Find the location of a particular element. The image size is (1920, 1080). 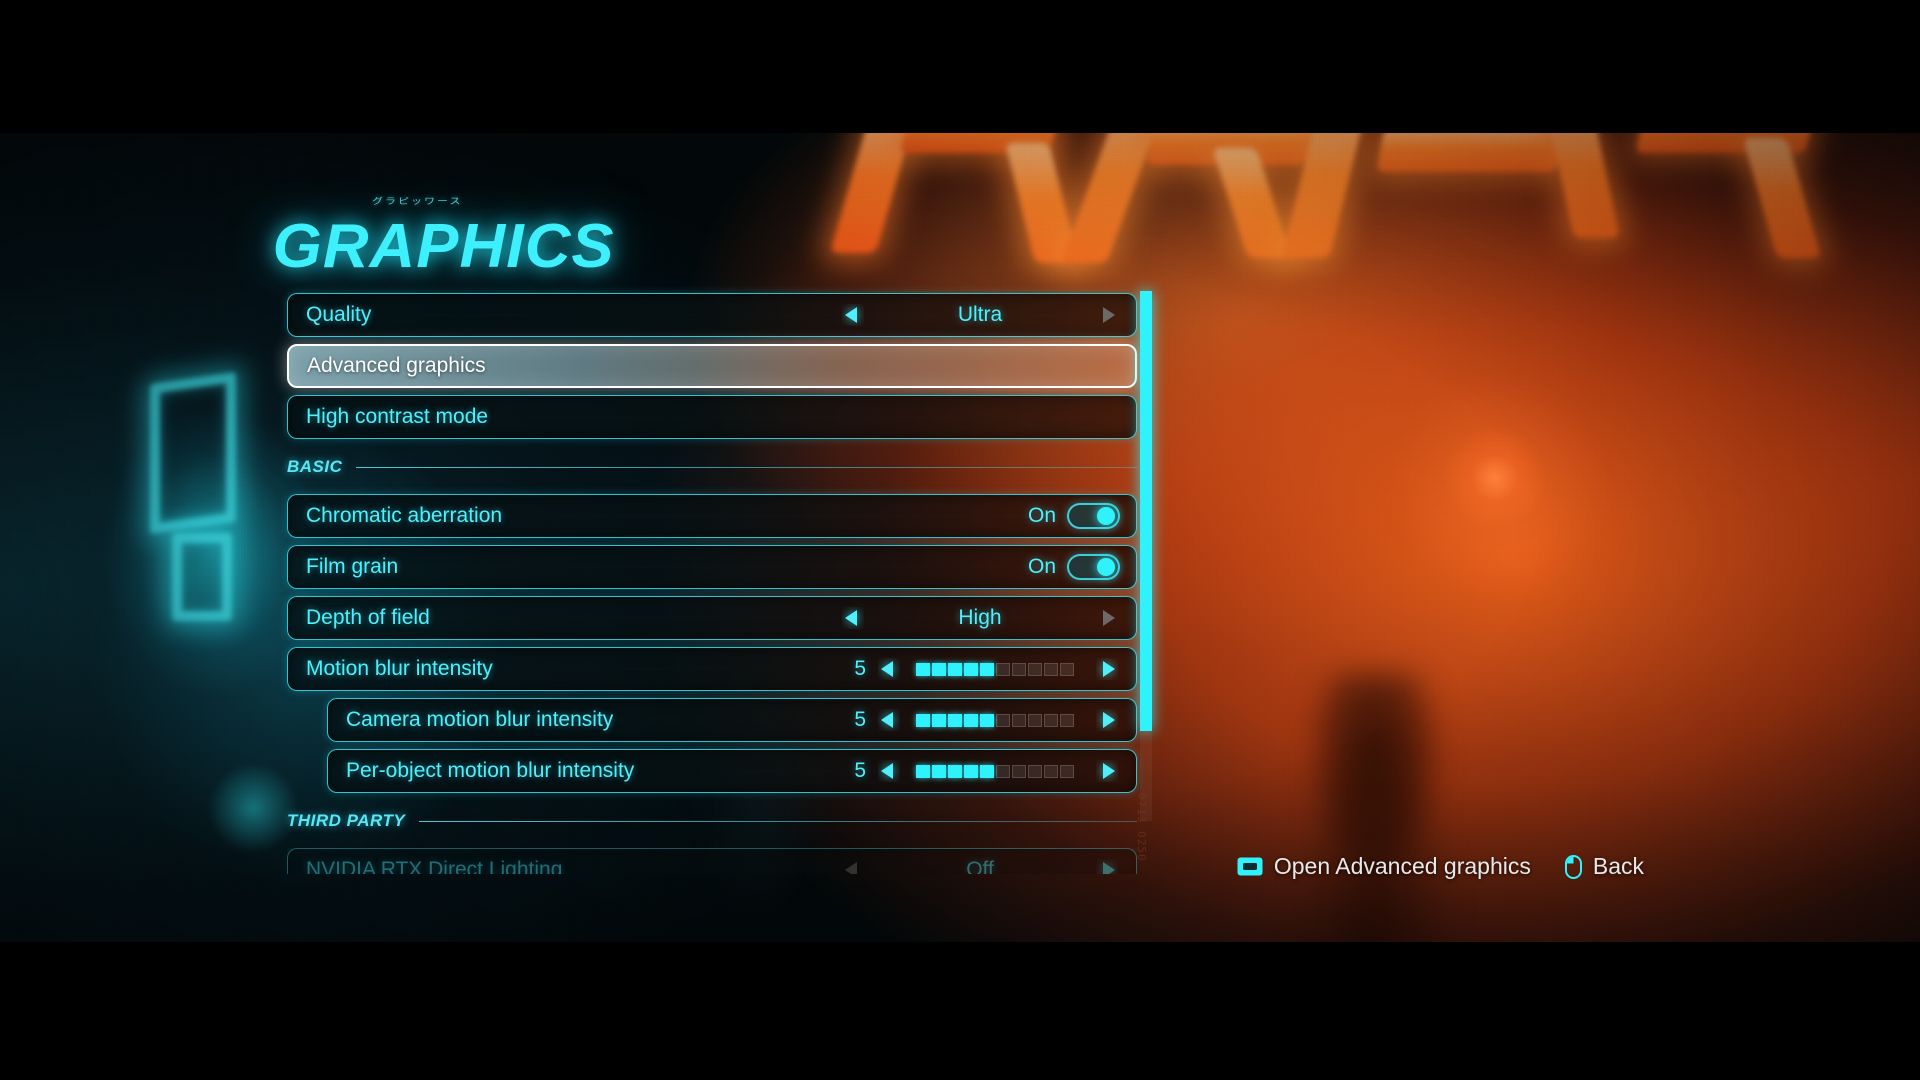

page-title-block: グラピッワース GRAPHICS is located at coordinates (443, 237).